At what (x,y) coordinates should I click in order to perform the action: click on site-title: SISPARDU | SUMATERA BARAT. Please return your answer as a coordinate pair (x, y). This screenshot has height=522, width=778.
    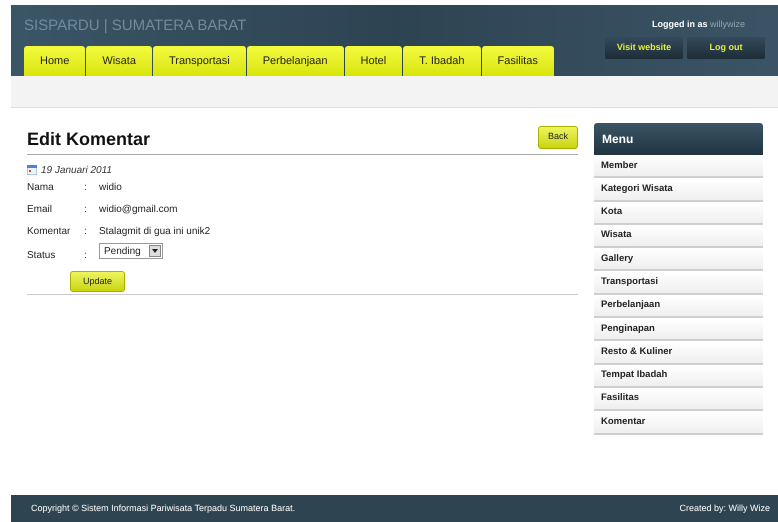
    Looking at the image, I should click on (136, 26).